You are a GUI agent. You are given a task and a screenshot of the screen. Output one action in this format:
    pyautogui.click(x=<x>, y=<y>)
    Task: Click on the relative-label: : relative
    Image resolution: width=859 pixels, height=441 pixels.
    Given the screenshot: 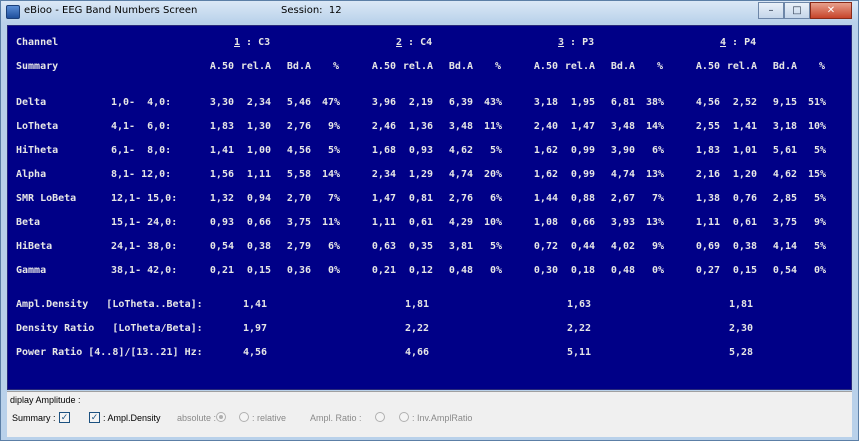 What is the action you would take?
    pyautogui.click(x=269, y=418)
    